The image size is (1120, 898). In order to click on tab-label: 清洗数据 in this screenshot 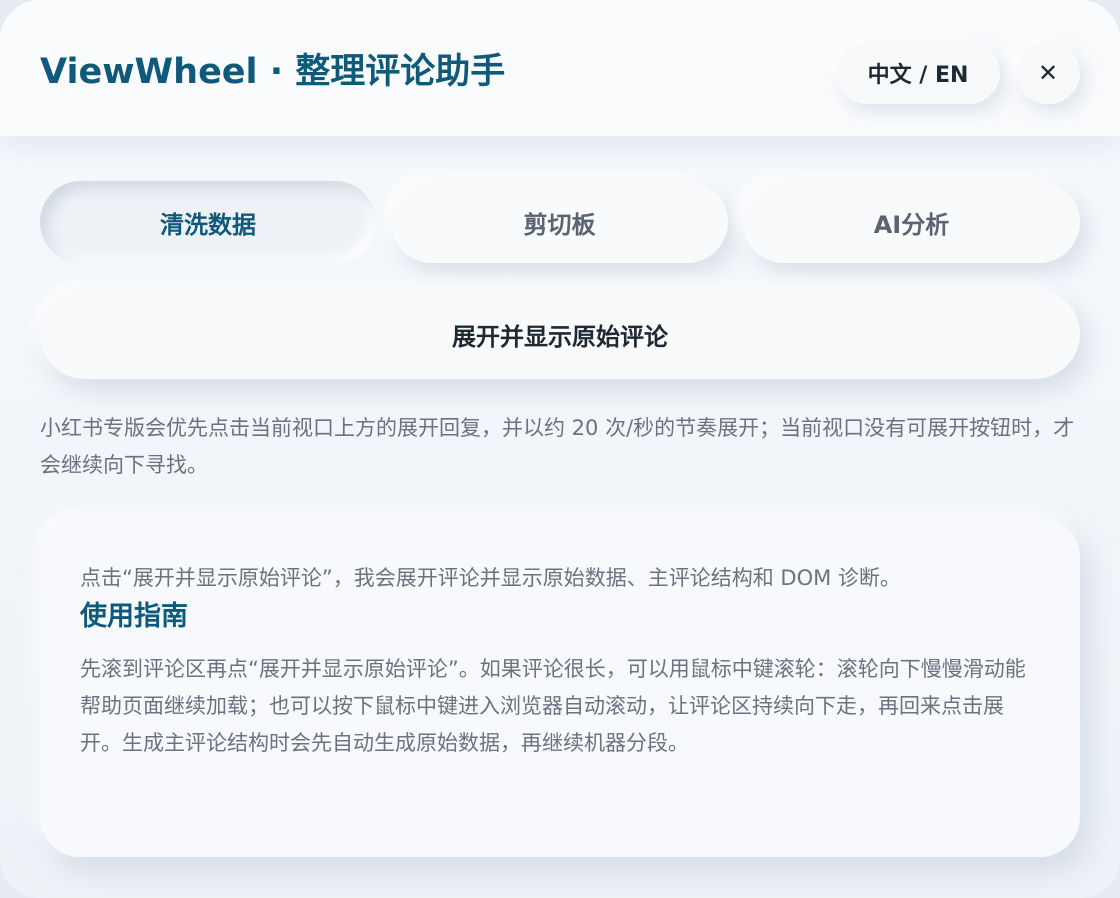, I will do `click(208, 224)`.